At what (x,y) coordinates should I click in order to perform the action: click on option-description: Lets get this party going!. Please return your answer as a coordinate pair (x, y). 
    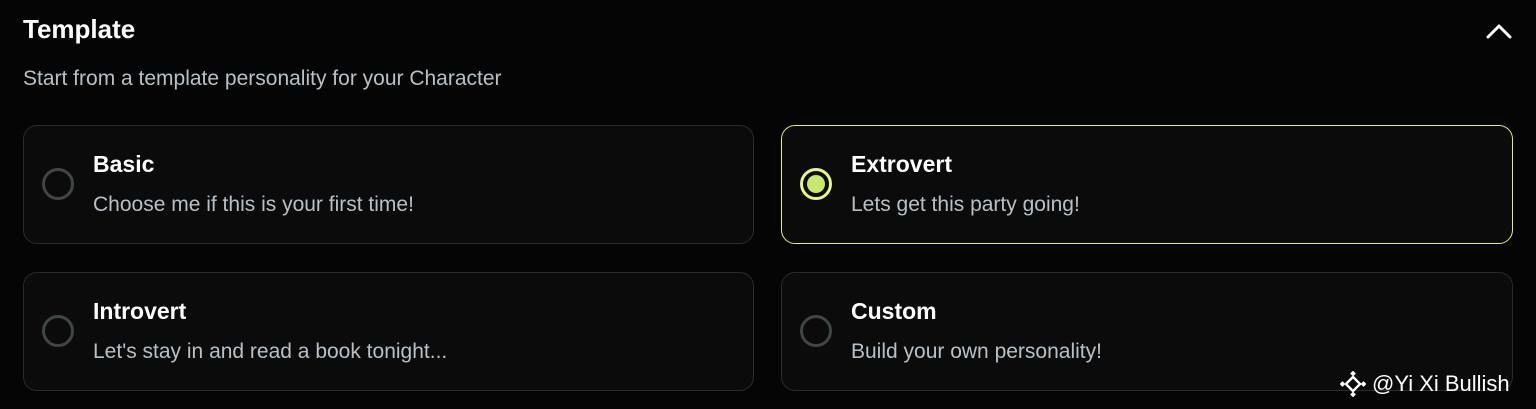
    Looking at the image, I should click on (965, 204).